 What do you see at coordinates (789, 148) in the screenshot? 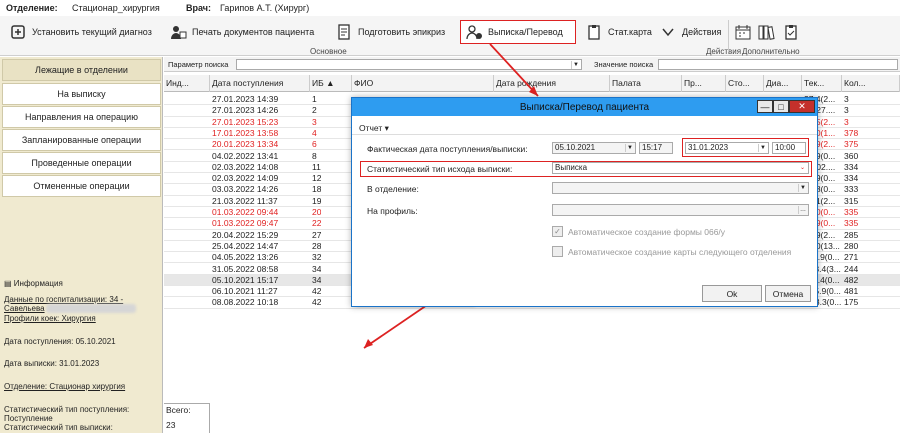
I see `discharge-time-field: 10:00` at bounding box center [789, 148].